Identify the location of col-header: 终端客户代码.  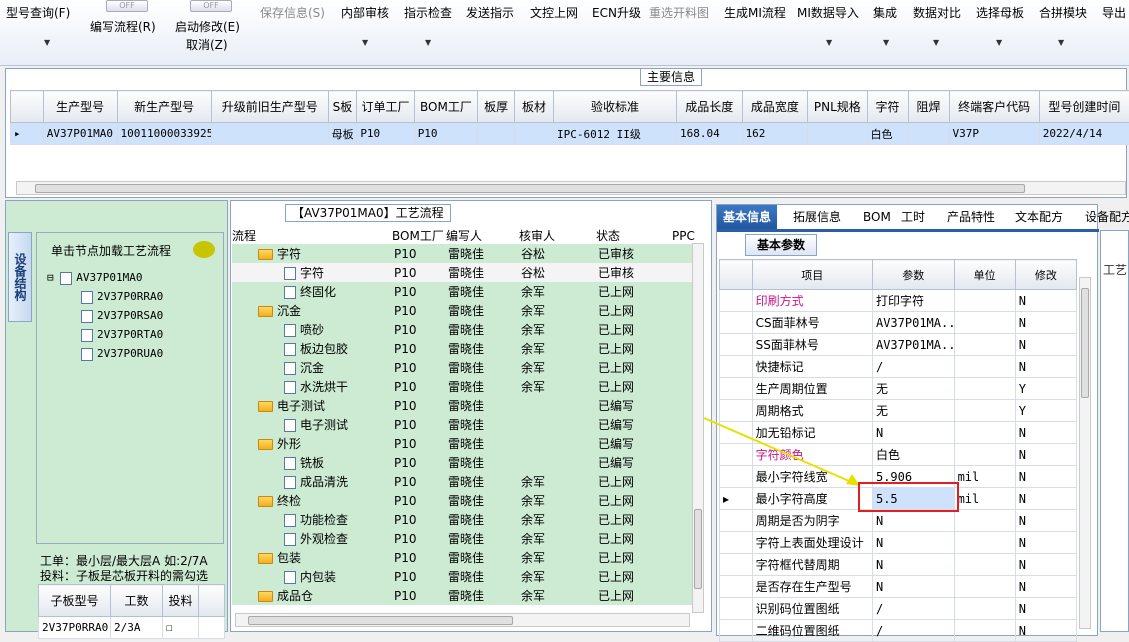
(994, 106).